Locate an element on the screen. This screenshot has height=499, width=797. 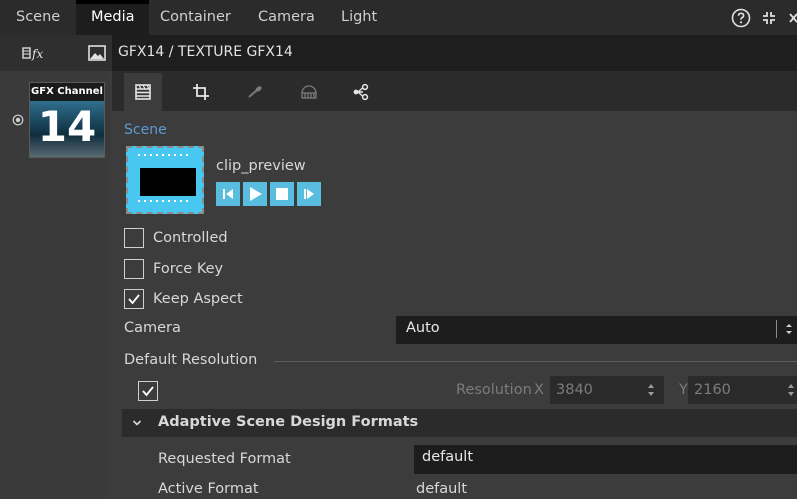
menu-scene: Scene is located at coordinates (38, 17).